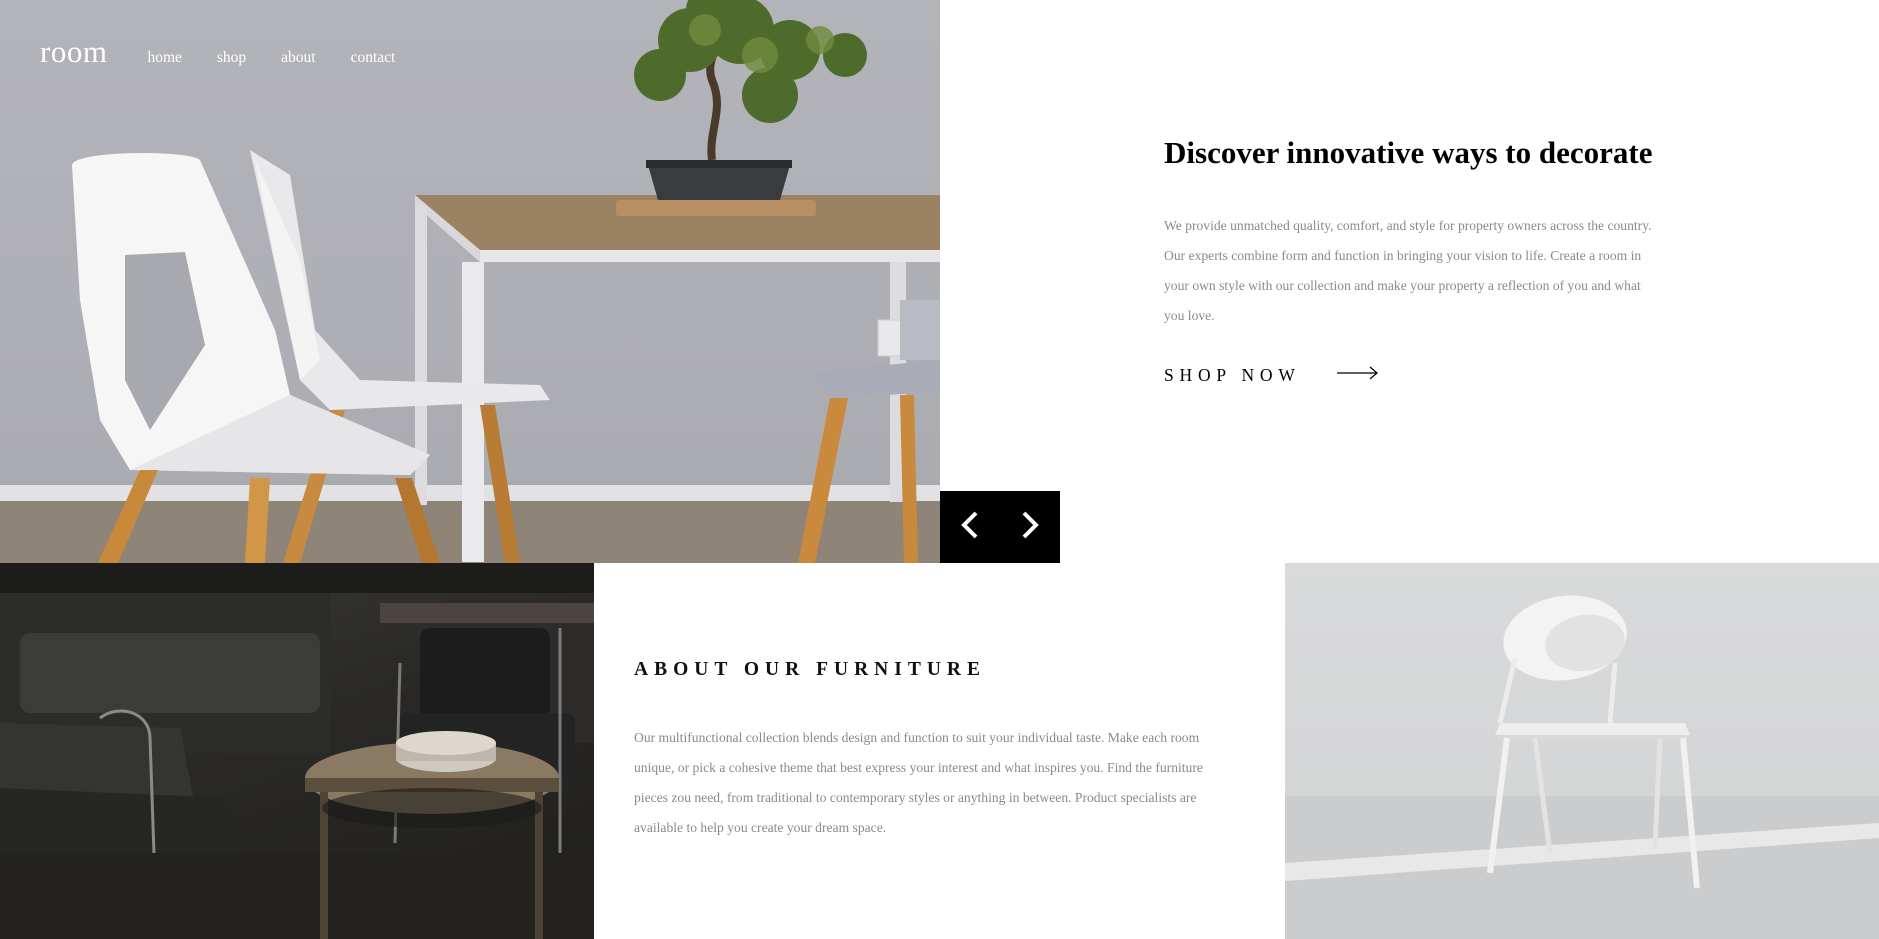 The width and height of the screenshot is (1879, 939). I want to click on hero-title: Discover innovative ways to decorate, so click(1408, 152).